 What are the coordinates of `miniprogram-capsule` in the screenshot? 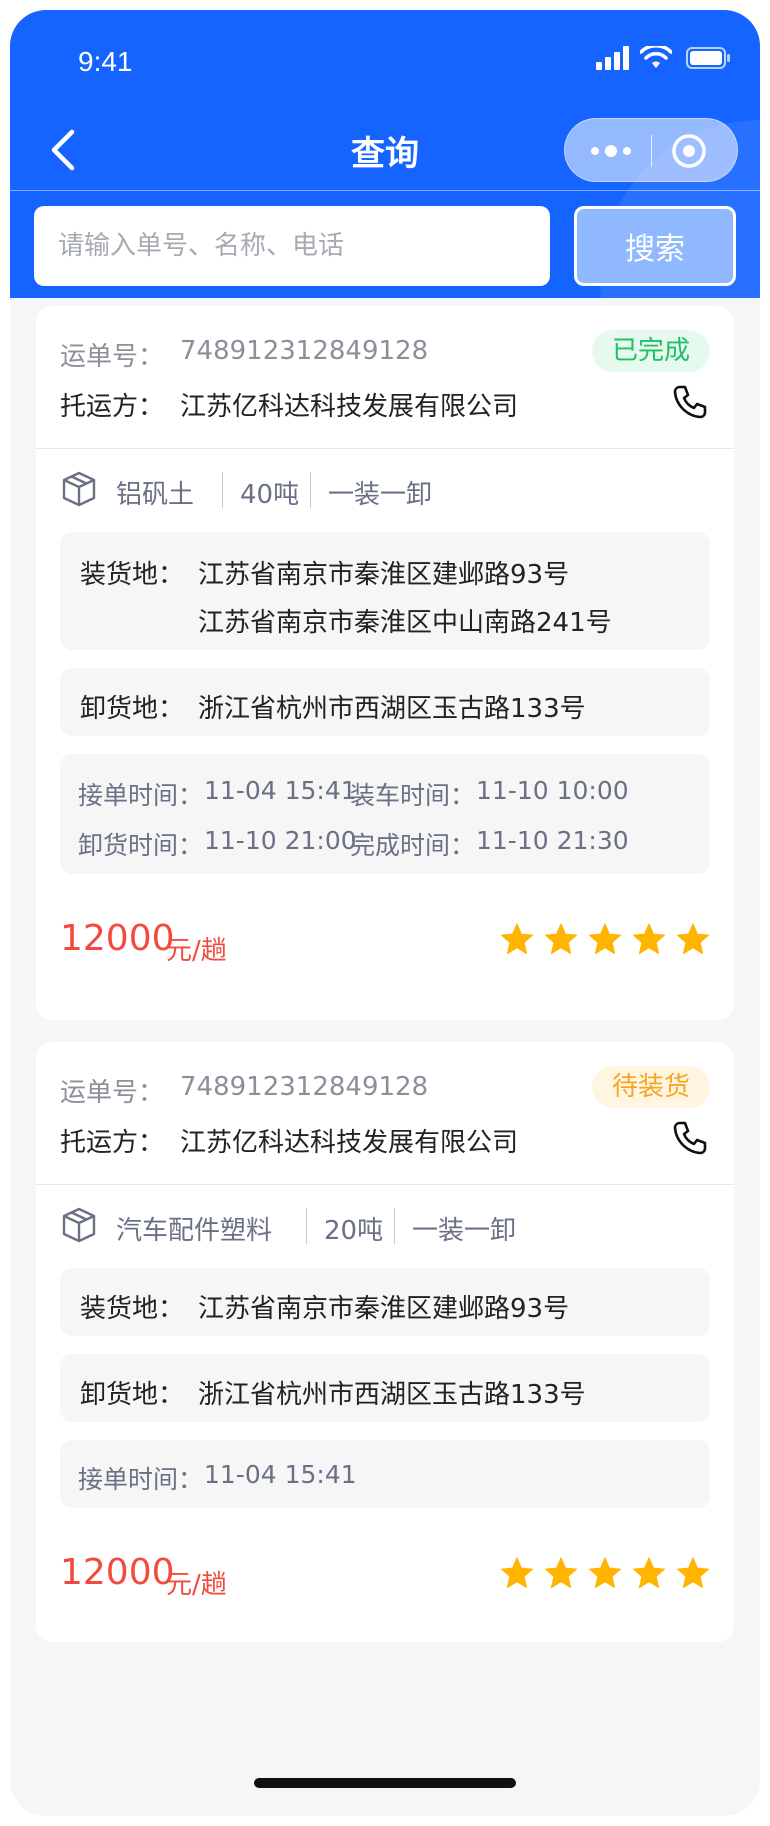 It's located at (651, 150).